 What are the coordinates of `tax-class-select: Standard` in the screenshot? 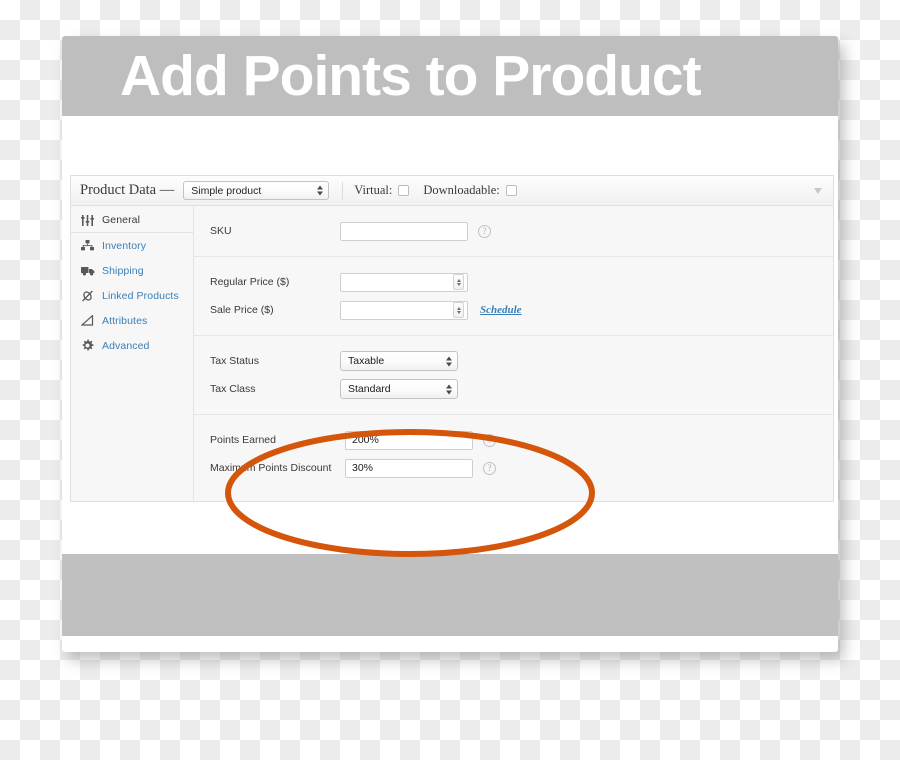 It's located at (399, 389).